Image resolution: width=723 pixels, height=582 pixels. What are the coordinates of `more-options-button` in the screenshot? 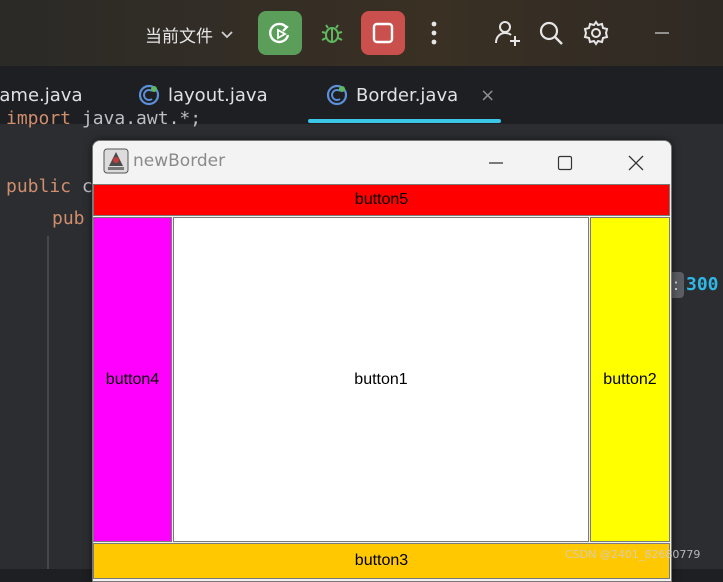 It's located at (434, 33).